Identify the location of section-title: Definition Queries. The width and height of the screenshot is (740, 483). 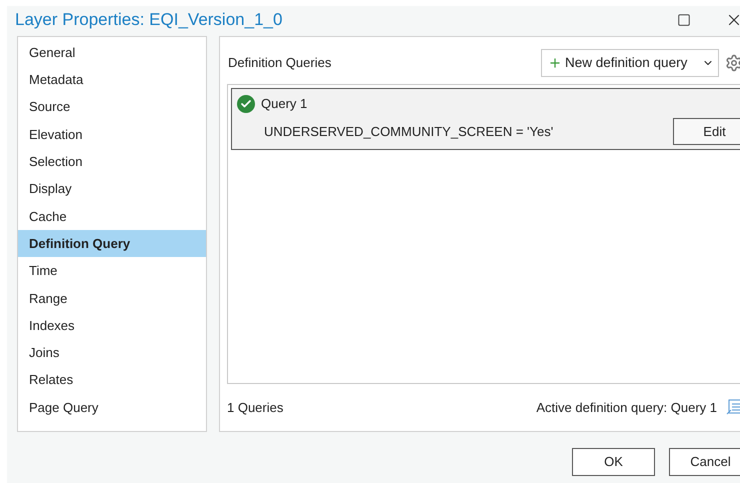
(280, 63).